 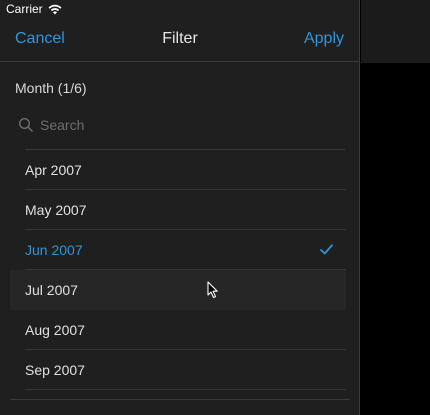 I want to click on wifi-icon, so click(x=55, y=9).